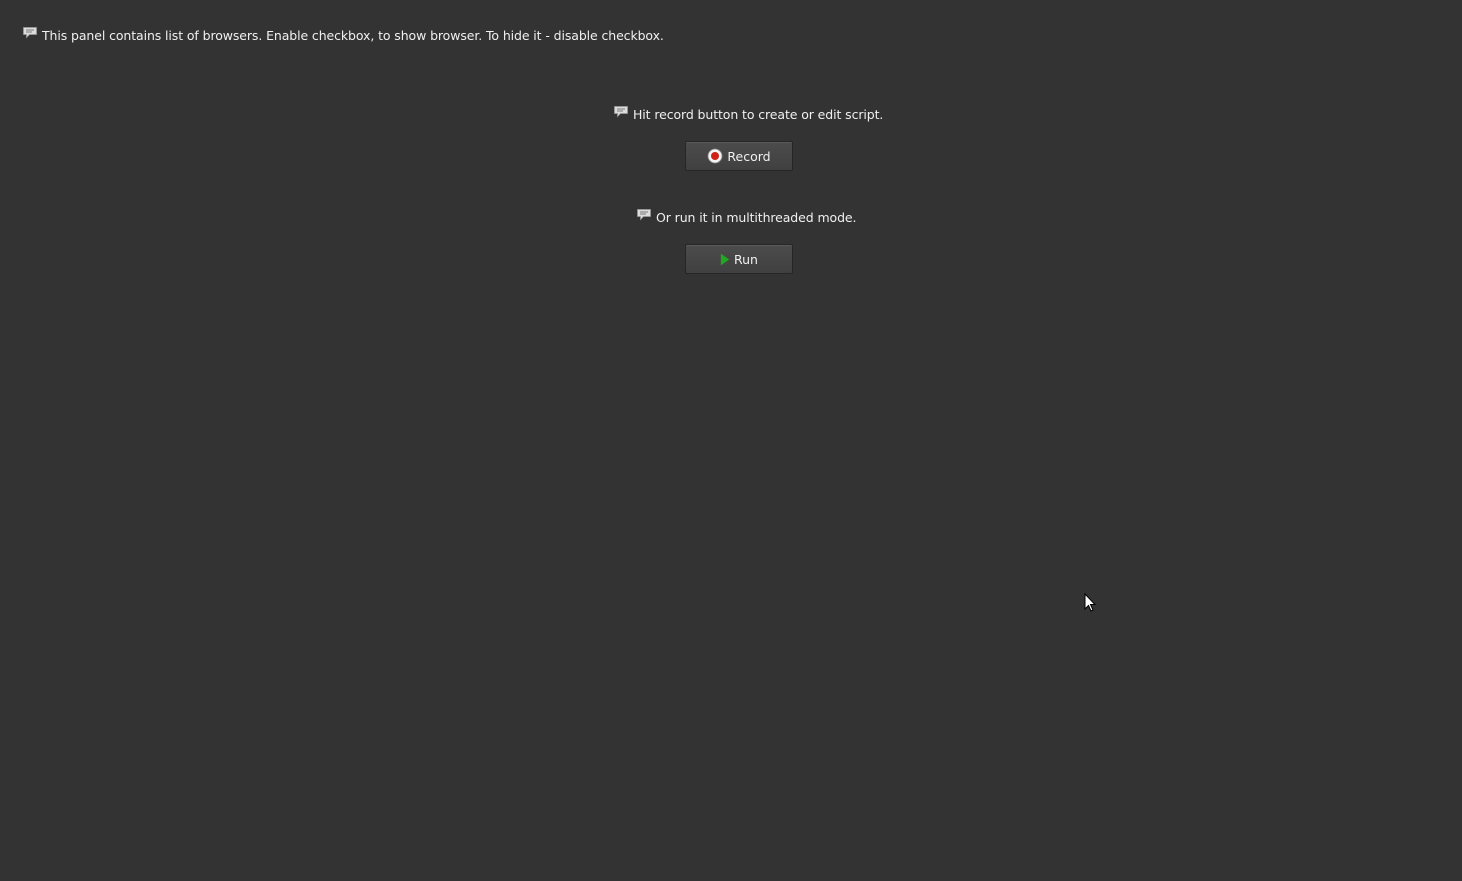  I want to click on run-hint-text: Or run it in multithreaded mode., so click(756, 217).